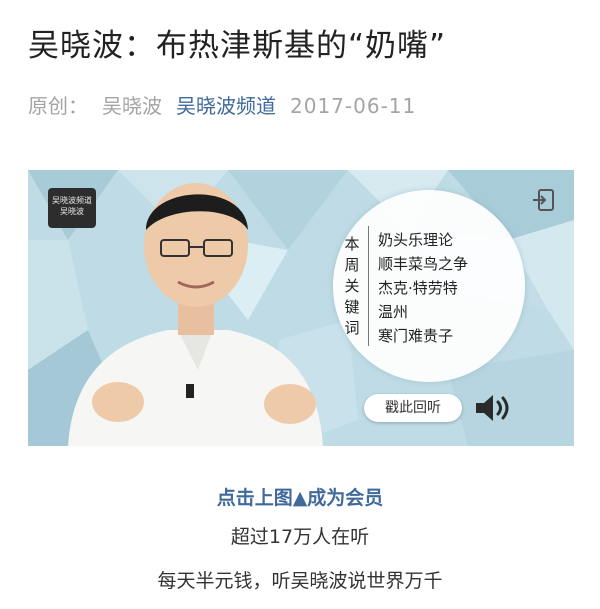 This screenshot has height=609, width=600. What do you see at coordinates (237, 46) in the screenshot?
I see `article-title: 吴晓波：布热津斯基的“奶嘴”` at bounding box center [237, 46].